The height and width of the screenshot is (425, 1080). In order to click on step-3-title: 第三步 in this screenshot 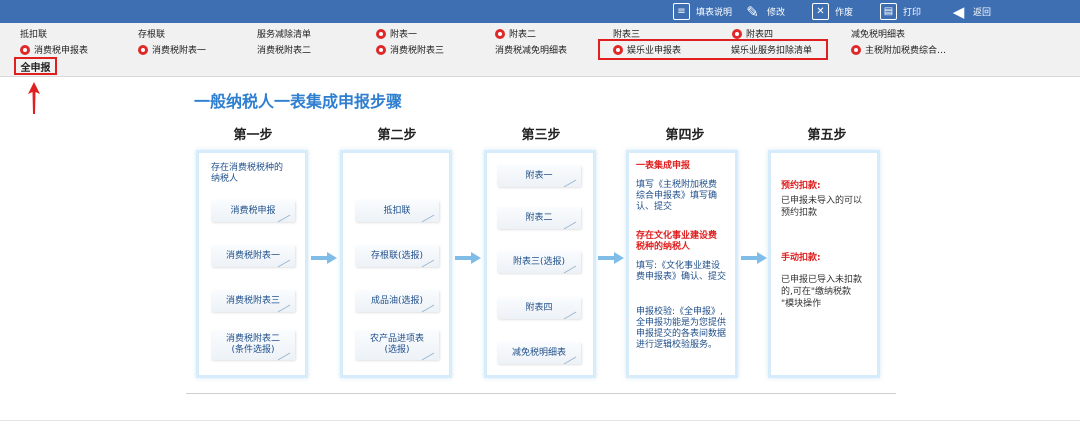, I will do `click(541, 135)`.